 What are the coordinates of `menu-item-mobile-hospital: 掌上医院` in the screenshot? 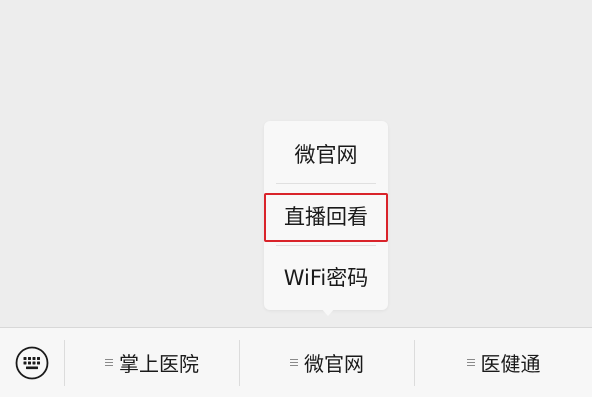 It's located at (152, 362).